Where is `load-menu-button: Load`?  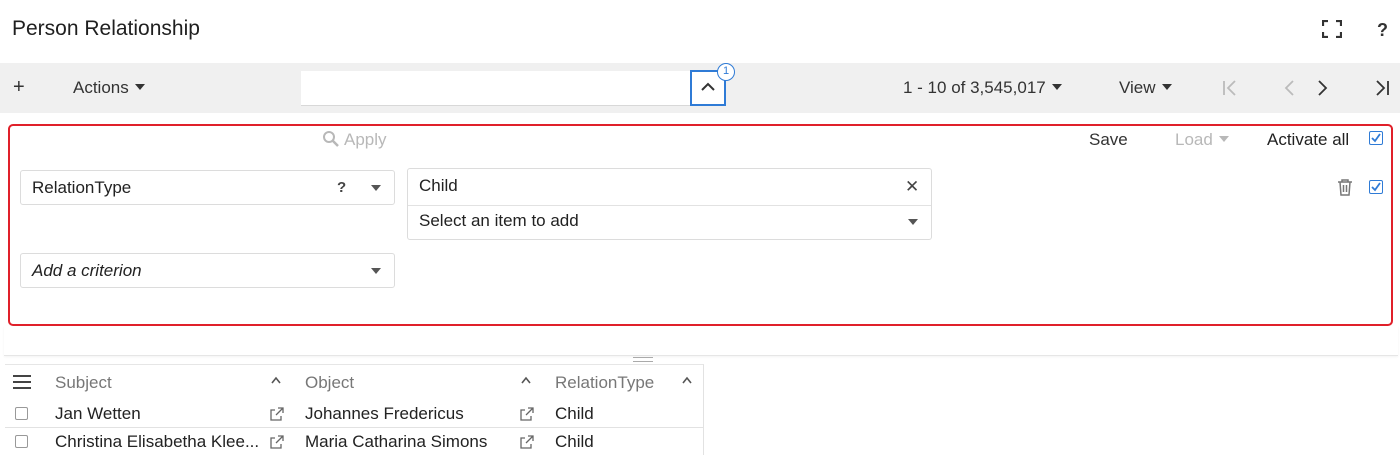
load-menu-button: Load is located at coordinates (1202, 140).